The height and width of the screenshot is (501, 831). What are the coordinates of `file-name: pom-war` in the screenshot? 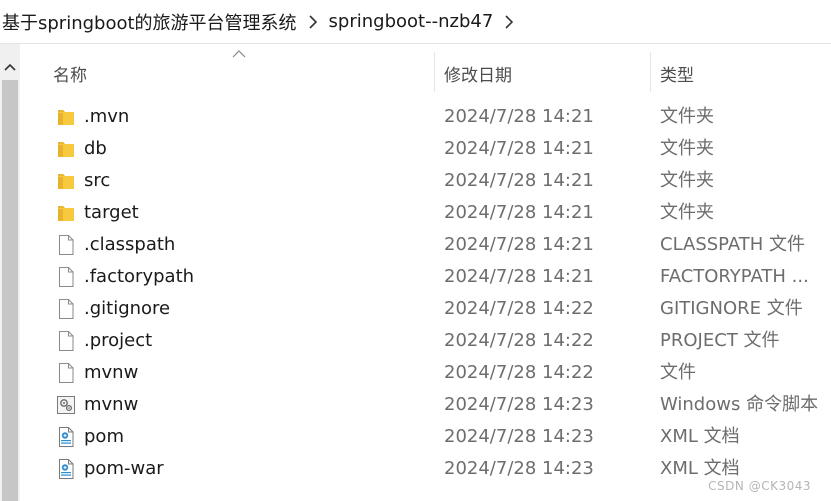 It's located at (124, 468).